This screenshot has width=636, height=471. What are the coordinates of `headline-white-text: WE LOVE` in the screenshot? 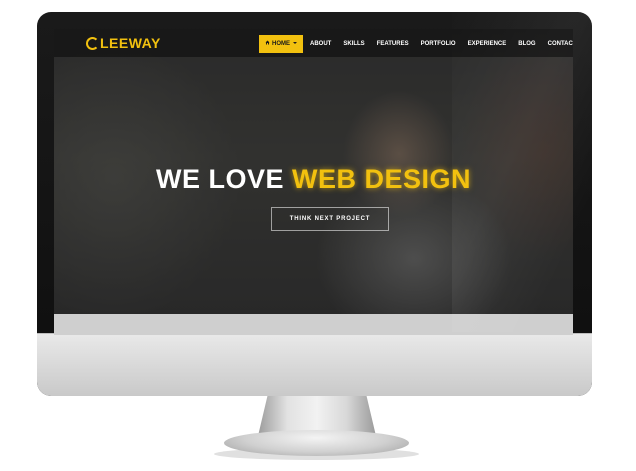 It's located at (219, 179).